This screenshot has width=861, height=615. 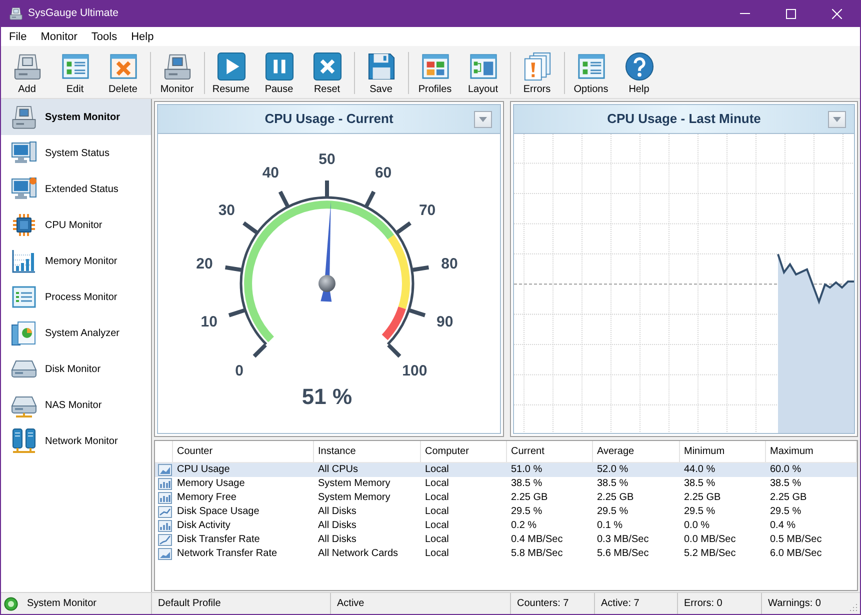 What do you see at coordinates (506, 554) in the screenshot?
I see `table-row: Network Transfer Rate All Network Cards Local 5.8 MB/Sec 5.6 MB/Sec 5.2 MB/Sec 6.0 MB/Sec` at bounding box center [506, 554].